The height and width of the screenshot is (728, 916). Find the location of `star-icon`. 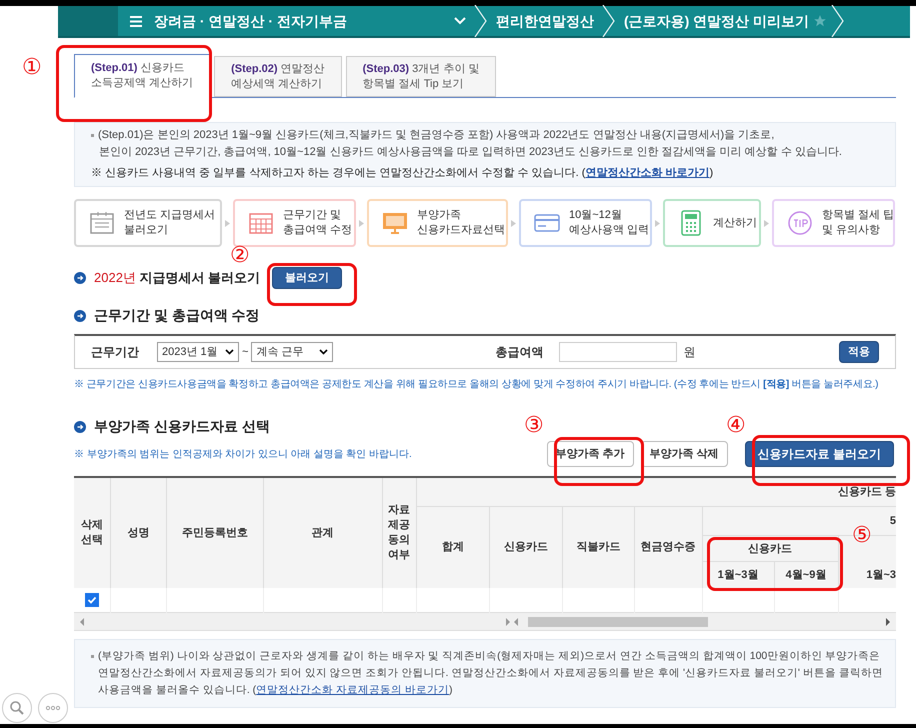

star-icon is located at coordinates (820, 21).